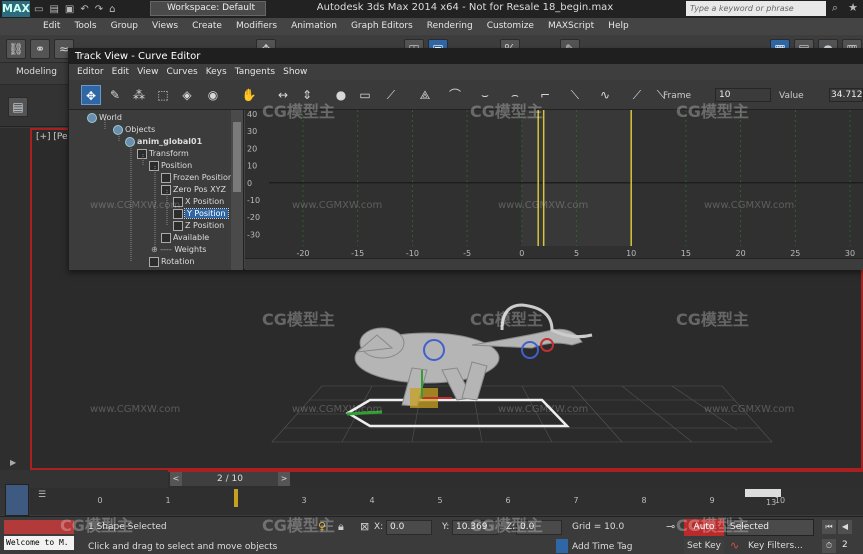 Image resolution: width=863 pixels, height=554 pixels. Describe the element at coordinates (237, 157) in the screenshot. I see `tree-scrollbar-thumb` at that location.